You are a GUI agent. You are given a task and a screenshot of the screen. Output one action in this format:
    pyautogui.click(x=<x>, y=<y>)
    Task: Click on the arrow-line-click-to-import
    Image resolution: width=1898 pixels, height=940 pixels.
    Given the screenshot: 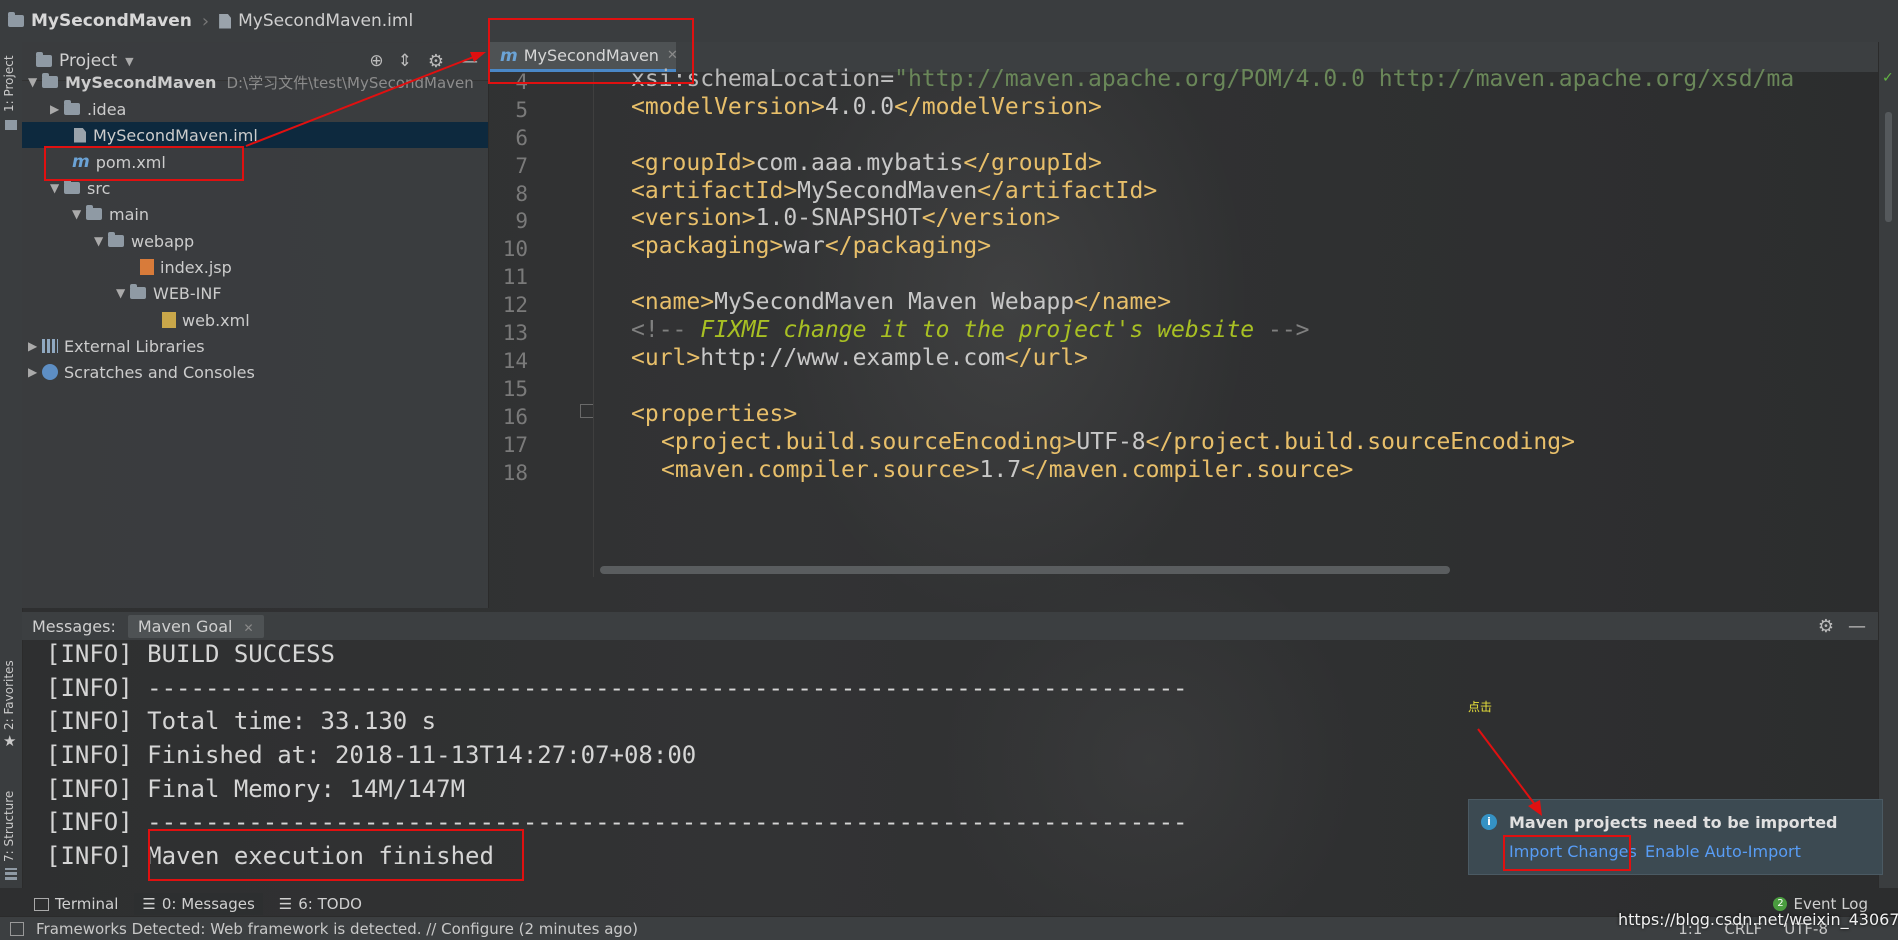 What is the action you would take?
    pyautogui.click(x=1507, y=767)
    